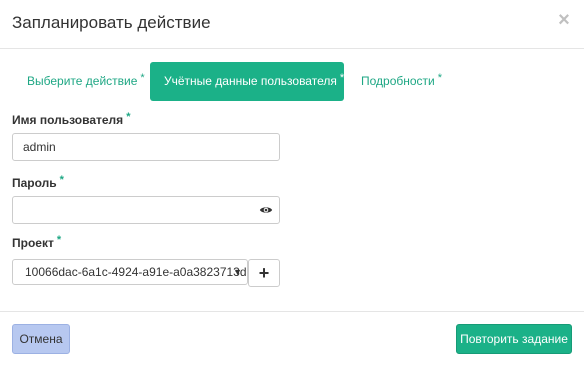 The height and width of the screenshot is (366, 584). I want to click on tab-user-credentials: Учётные данные пользователя *, so click(247, 81).